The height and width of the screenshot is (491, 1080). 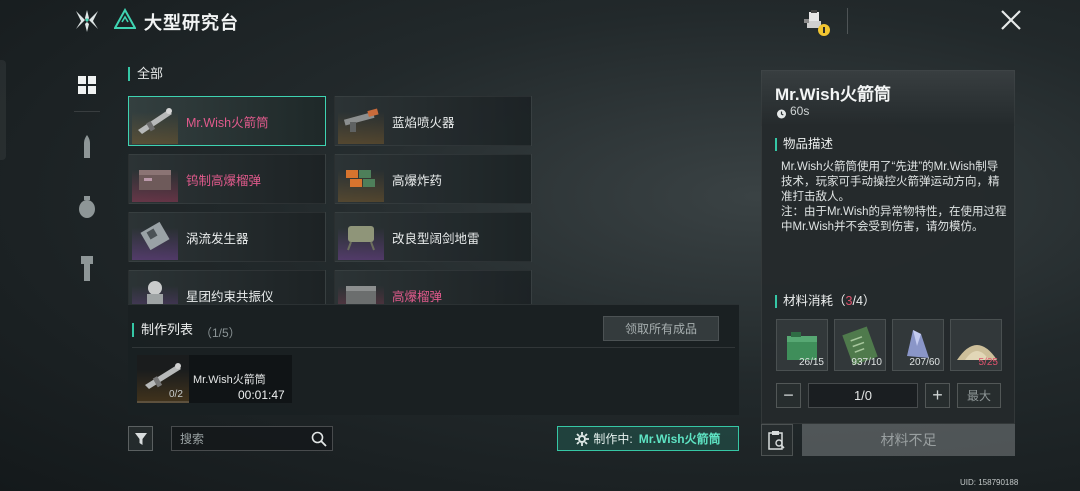 I want to click on materials-title: 材料消耗, so click(x=808, y=301).